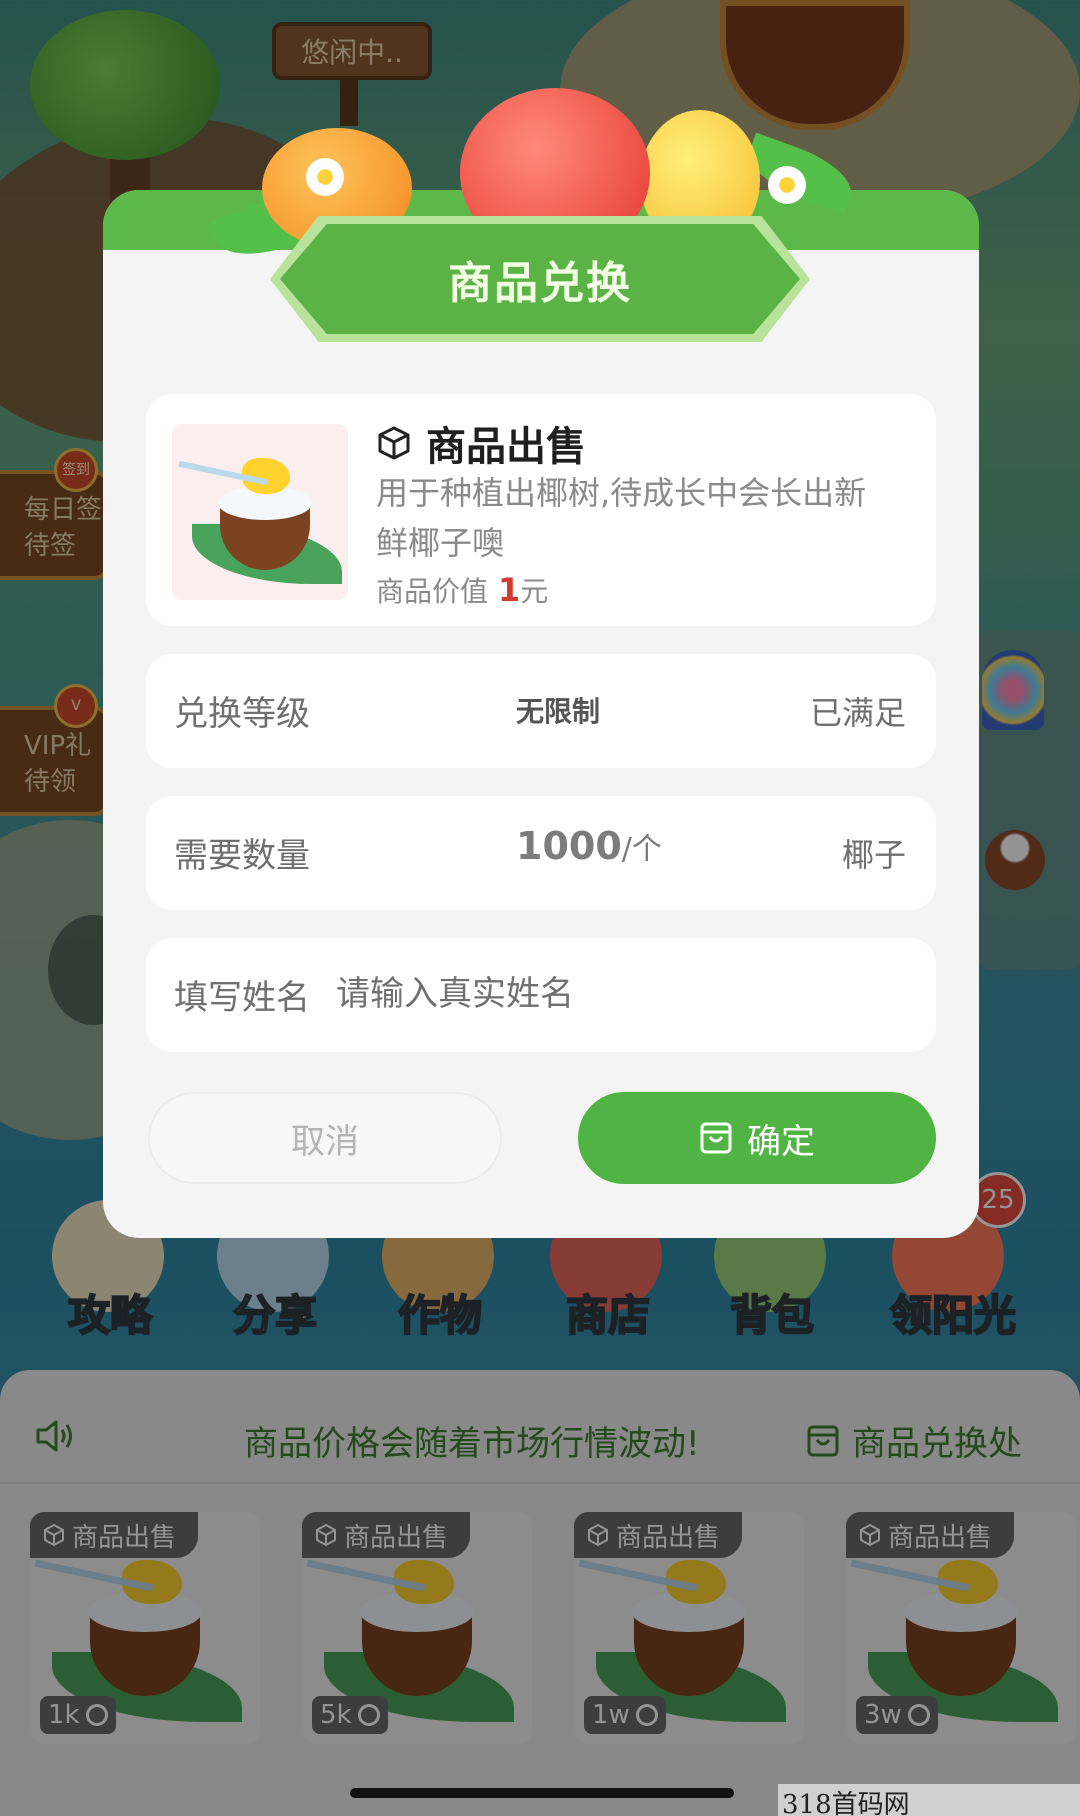 The image size is (1080, 1816). Describe the element at coordinates (394, 443) in the screenshot. I see `box-icon` at that location.